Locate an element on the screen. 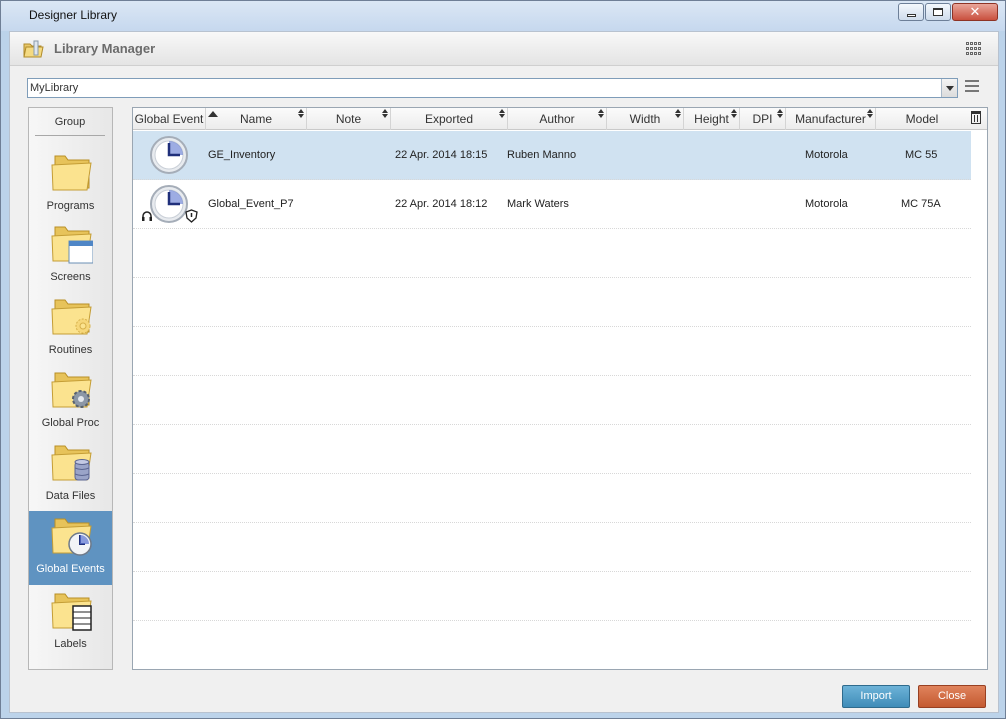  menu-icon is located at coordinates (972, 87).